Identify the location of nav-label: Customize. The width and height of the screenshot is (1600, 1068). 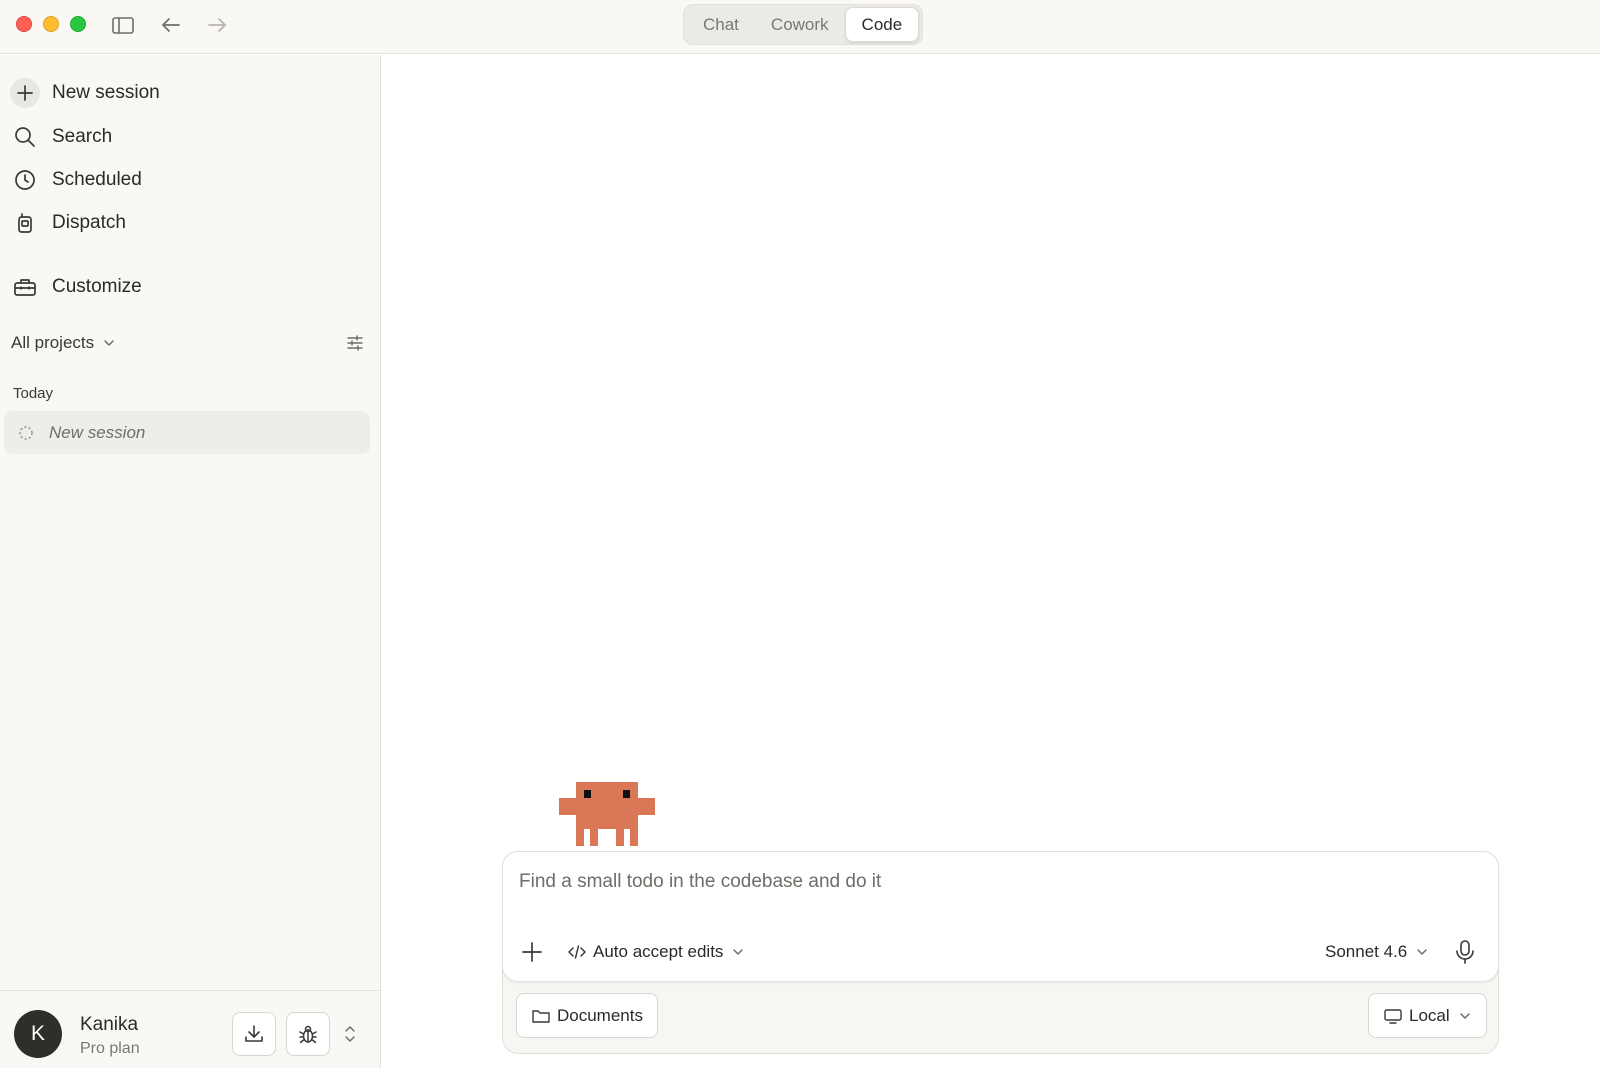
(97, 286).